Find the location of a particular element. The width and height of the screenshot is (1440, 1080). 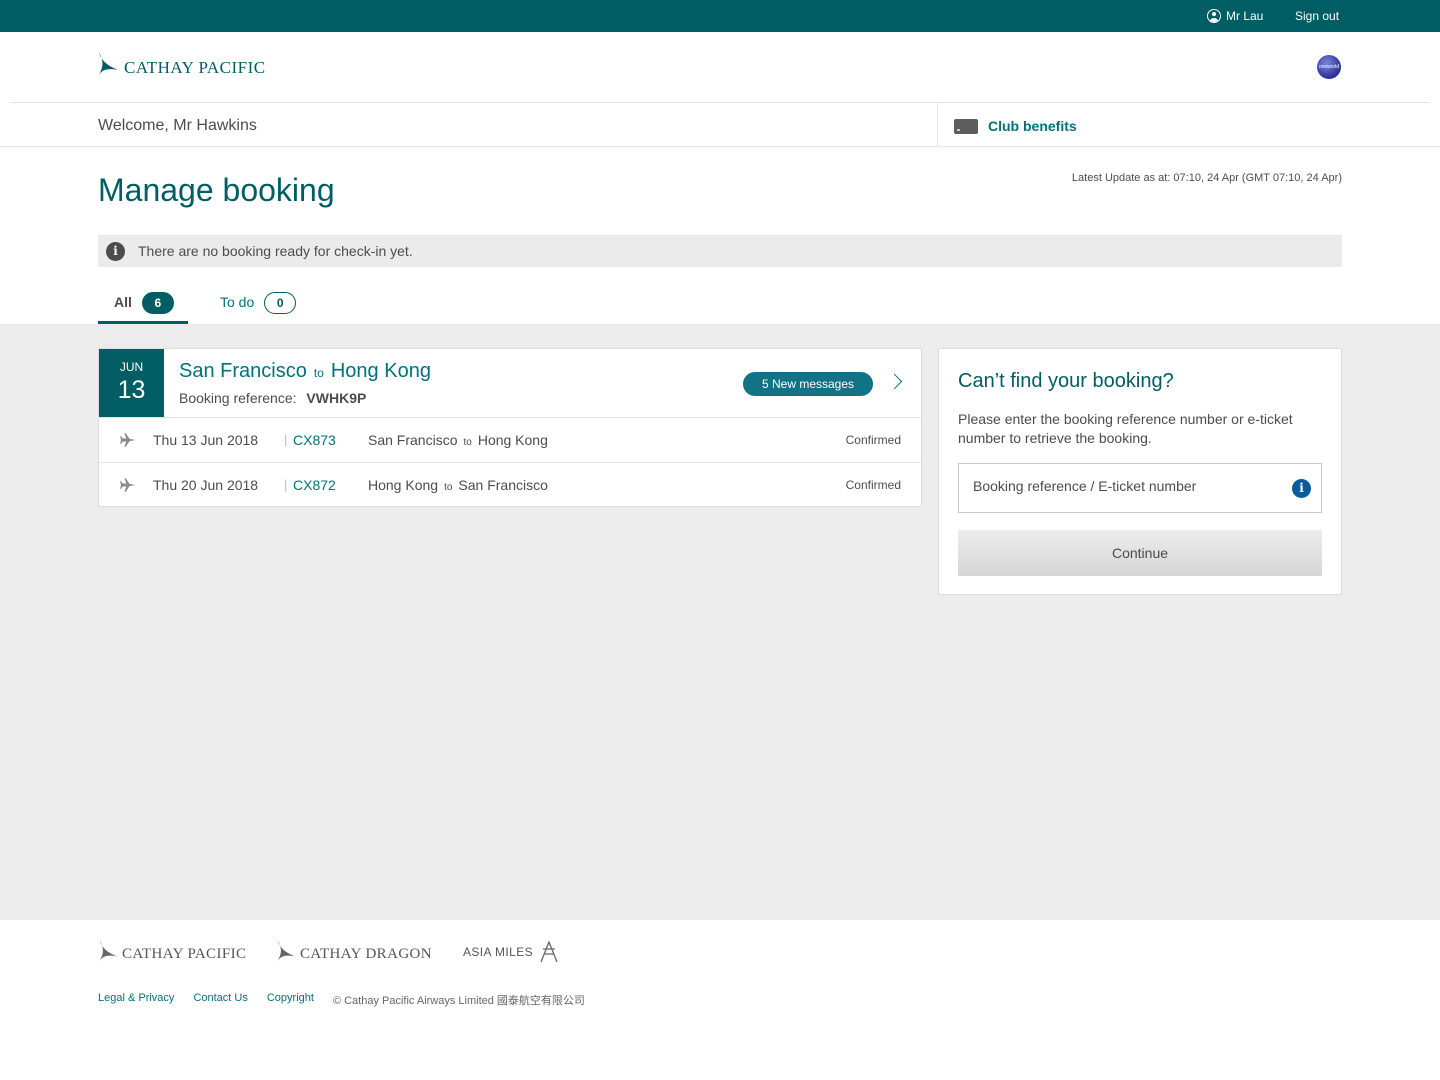

booking-reference: Booking reference: VWHK9P is located at coordinates (272, 398).